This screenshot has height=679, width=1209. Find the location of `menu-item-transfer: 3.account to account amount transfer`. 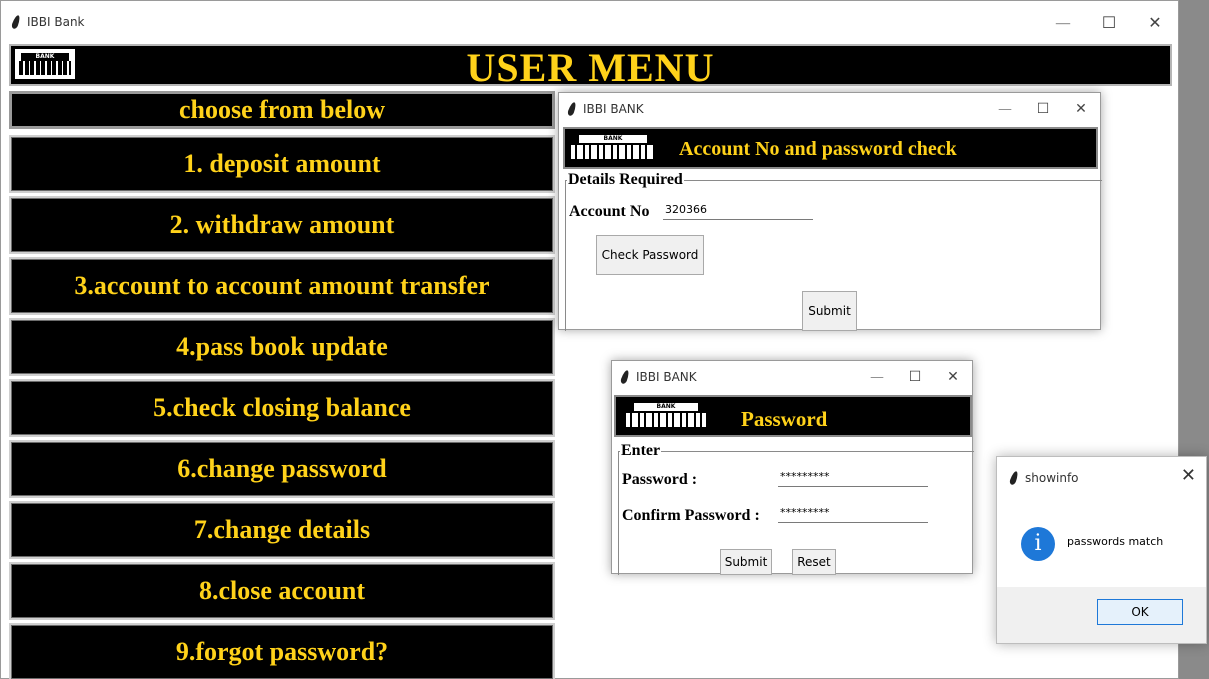

menu-item-transfer: 3.account to account amount transfer is located at coordinates (282, 286).